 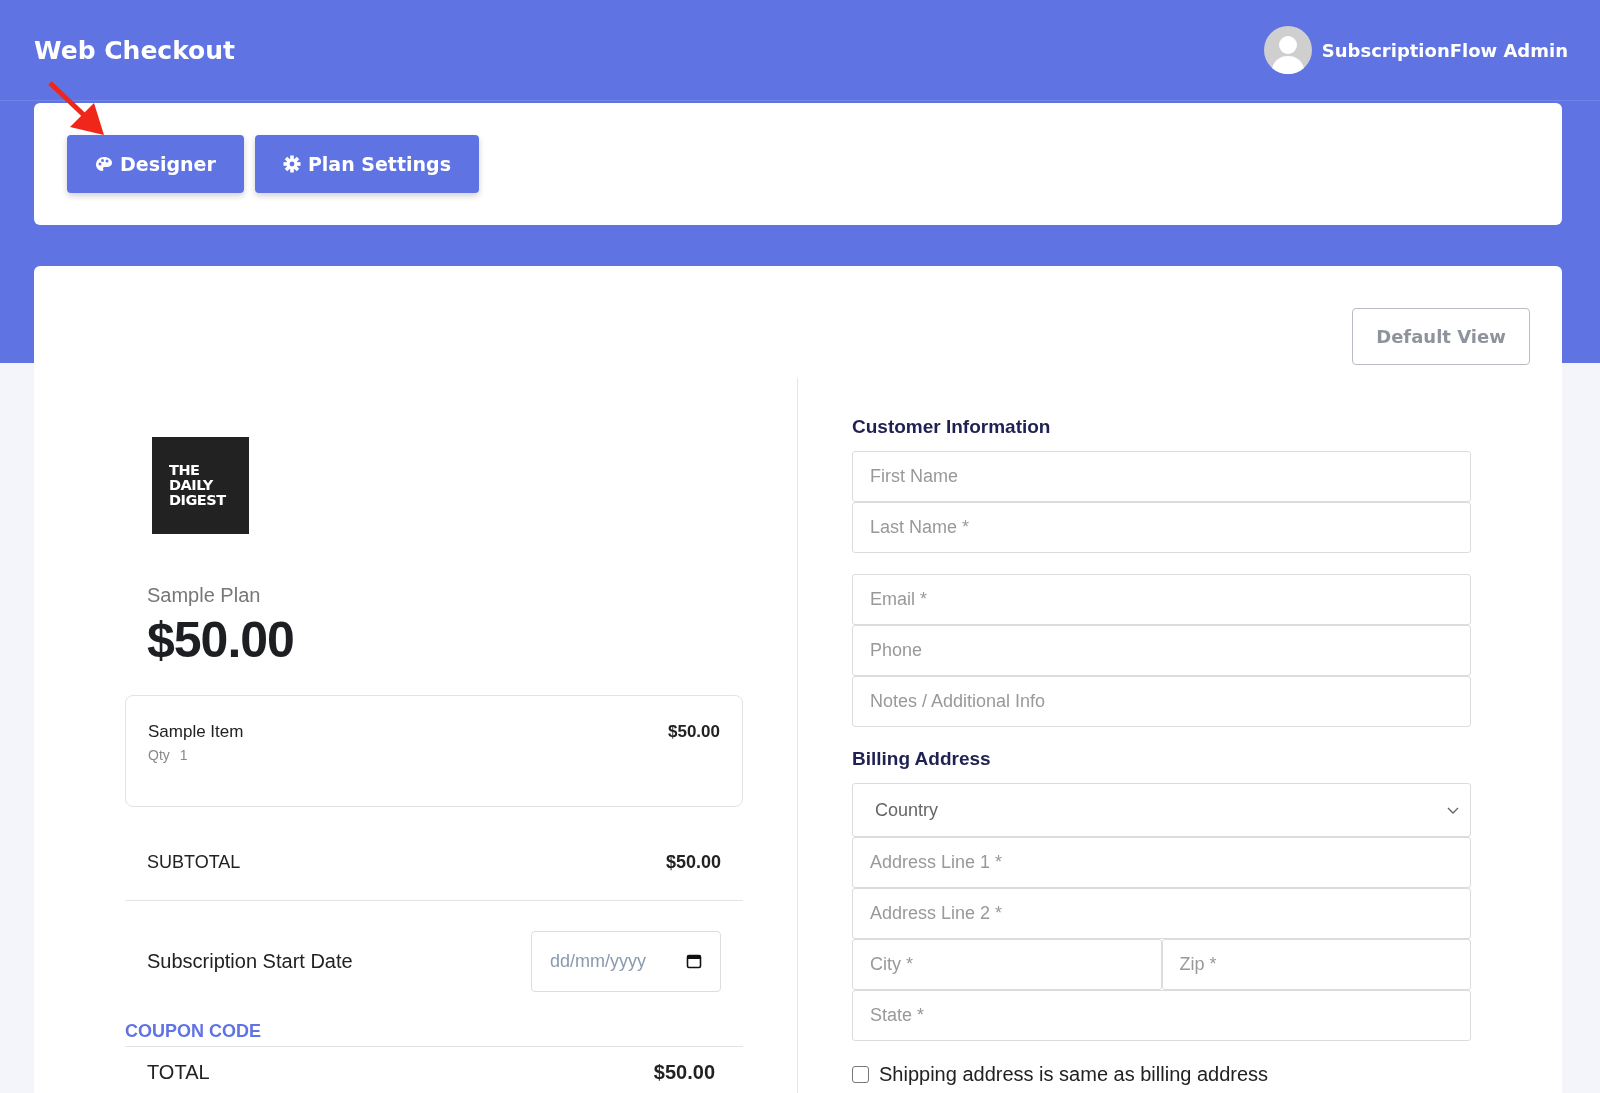 What do you see at coordinates (1161, 913) in the screenshot?
I see `input-field: Address Line 2 *` at bounding box center [1161, 913].